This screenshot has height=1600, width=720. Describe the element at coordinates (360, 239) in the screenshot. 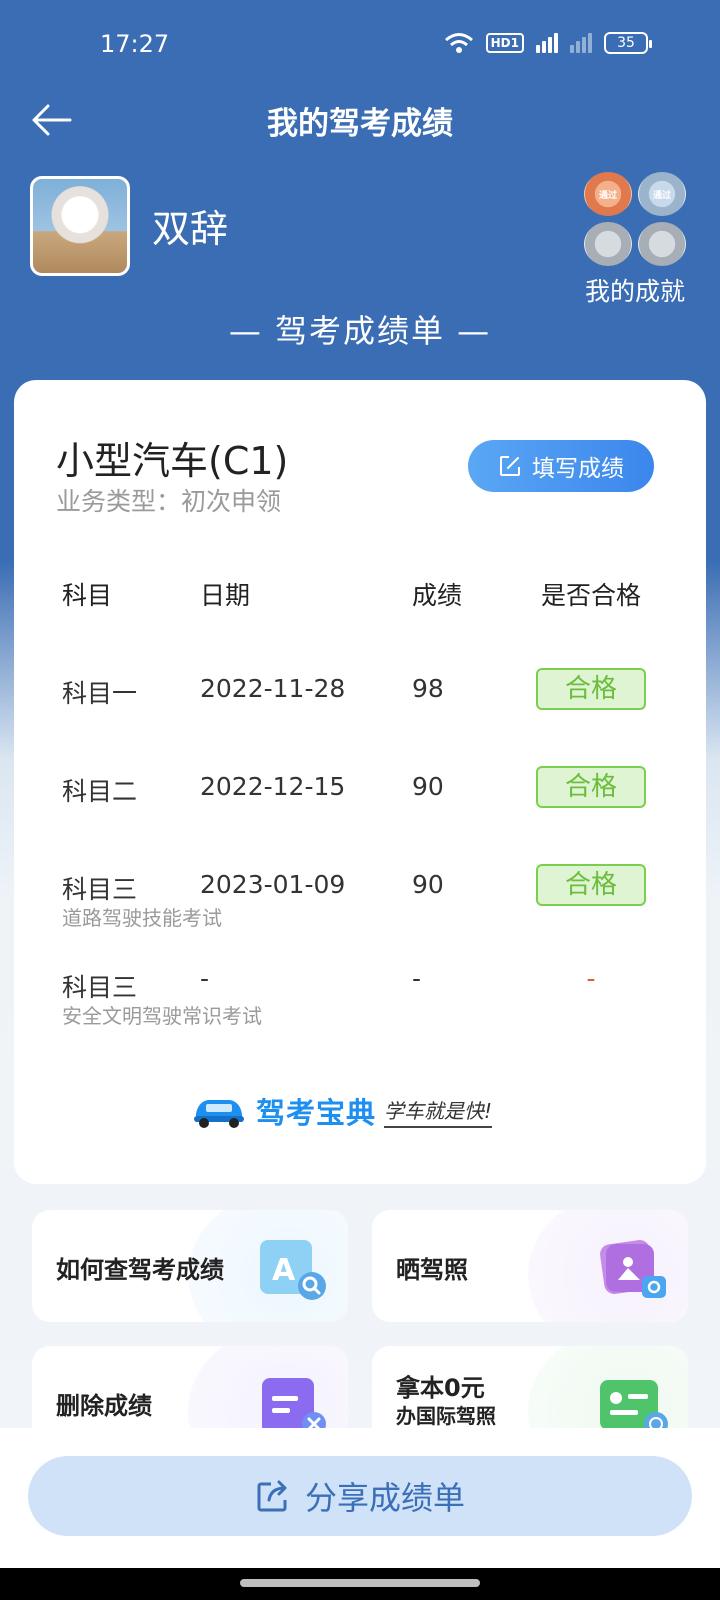

I see `profile-section: 双辞 通过 通过 我的成就` at that location.